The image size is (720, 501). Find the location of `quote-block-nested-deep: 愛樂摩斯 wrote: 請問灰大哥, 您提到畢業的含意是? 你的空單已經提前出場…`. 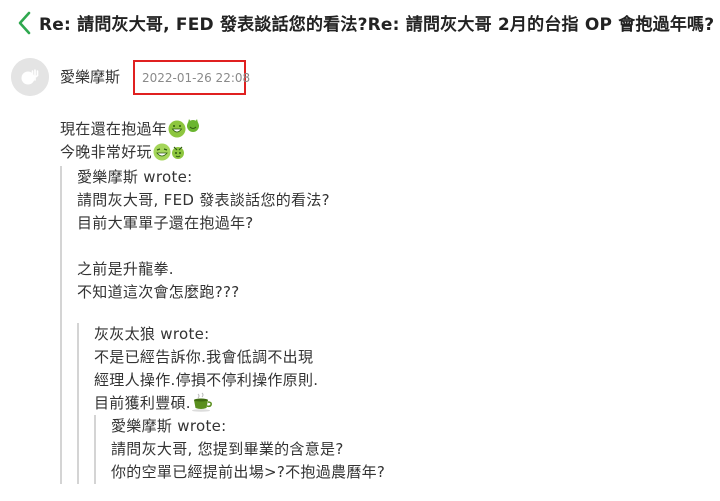

quote-block-nested-deep: 愛樂摩斯 wrote: 請問灰大哥, 您提到畢業的含意是? 你的空單已經提前出場… is located at coordinates (407, 449).